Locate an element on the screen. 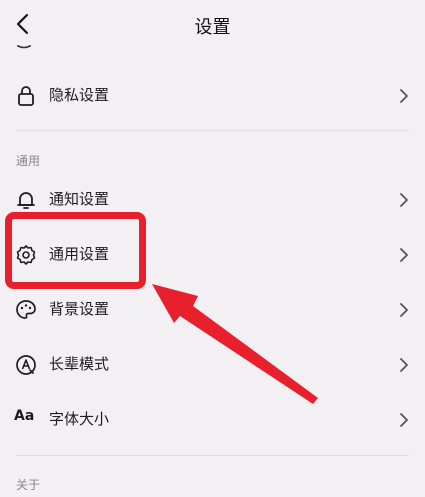 The width and height of the screenshot is (425, 497). privacy-settings-label: 隐私设置 is located at coordinates (79, 95).